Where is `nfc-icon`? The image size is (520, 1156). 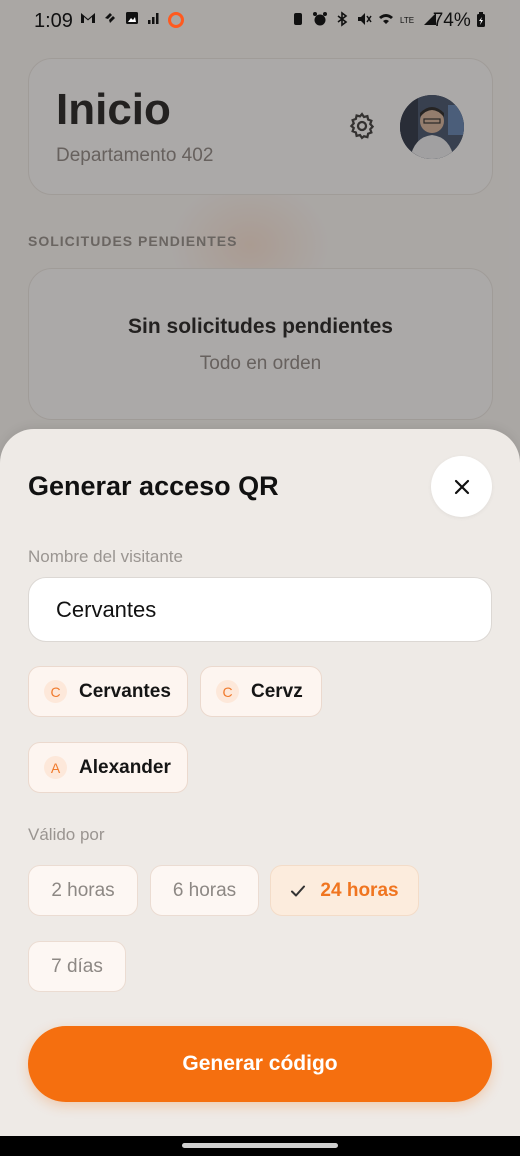 nfc-icon is located at coordinates (298, 19).